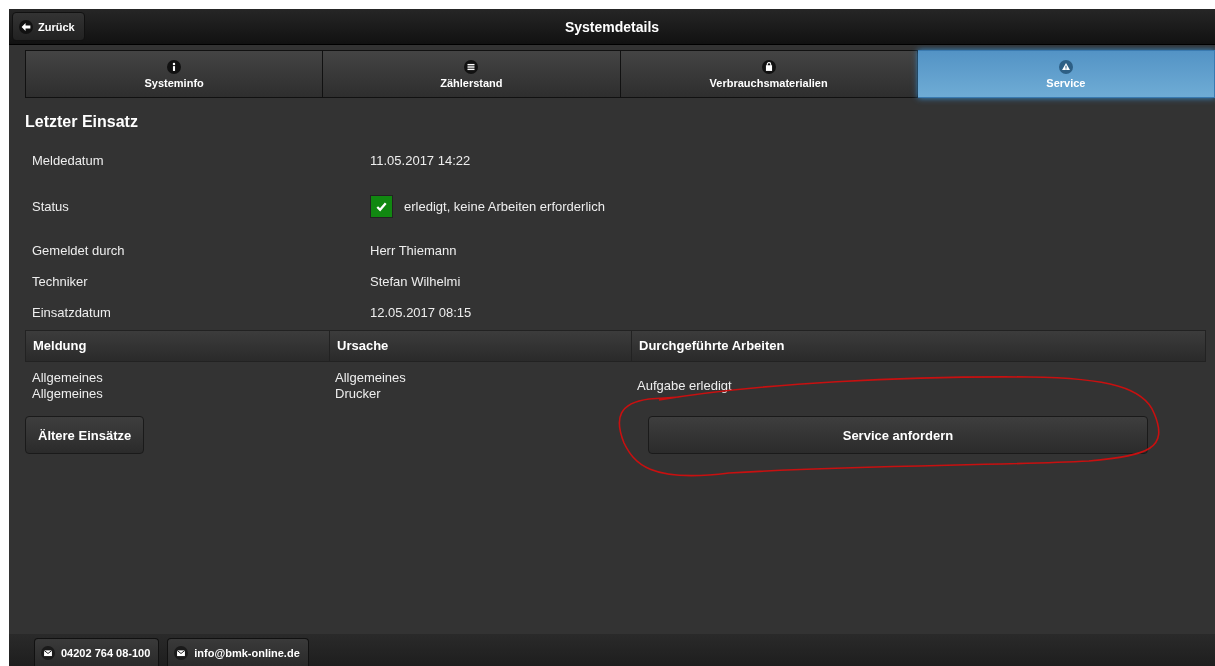  Describe the element at coordinates (420, 160) in the screenshot. I see `field-value: 11.05.2017 14:22` at that location.